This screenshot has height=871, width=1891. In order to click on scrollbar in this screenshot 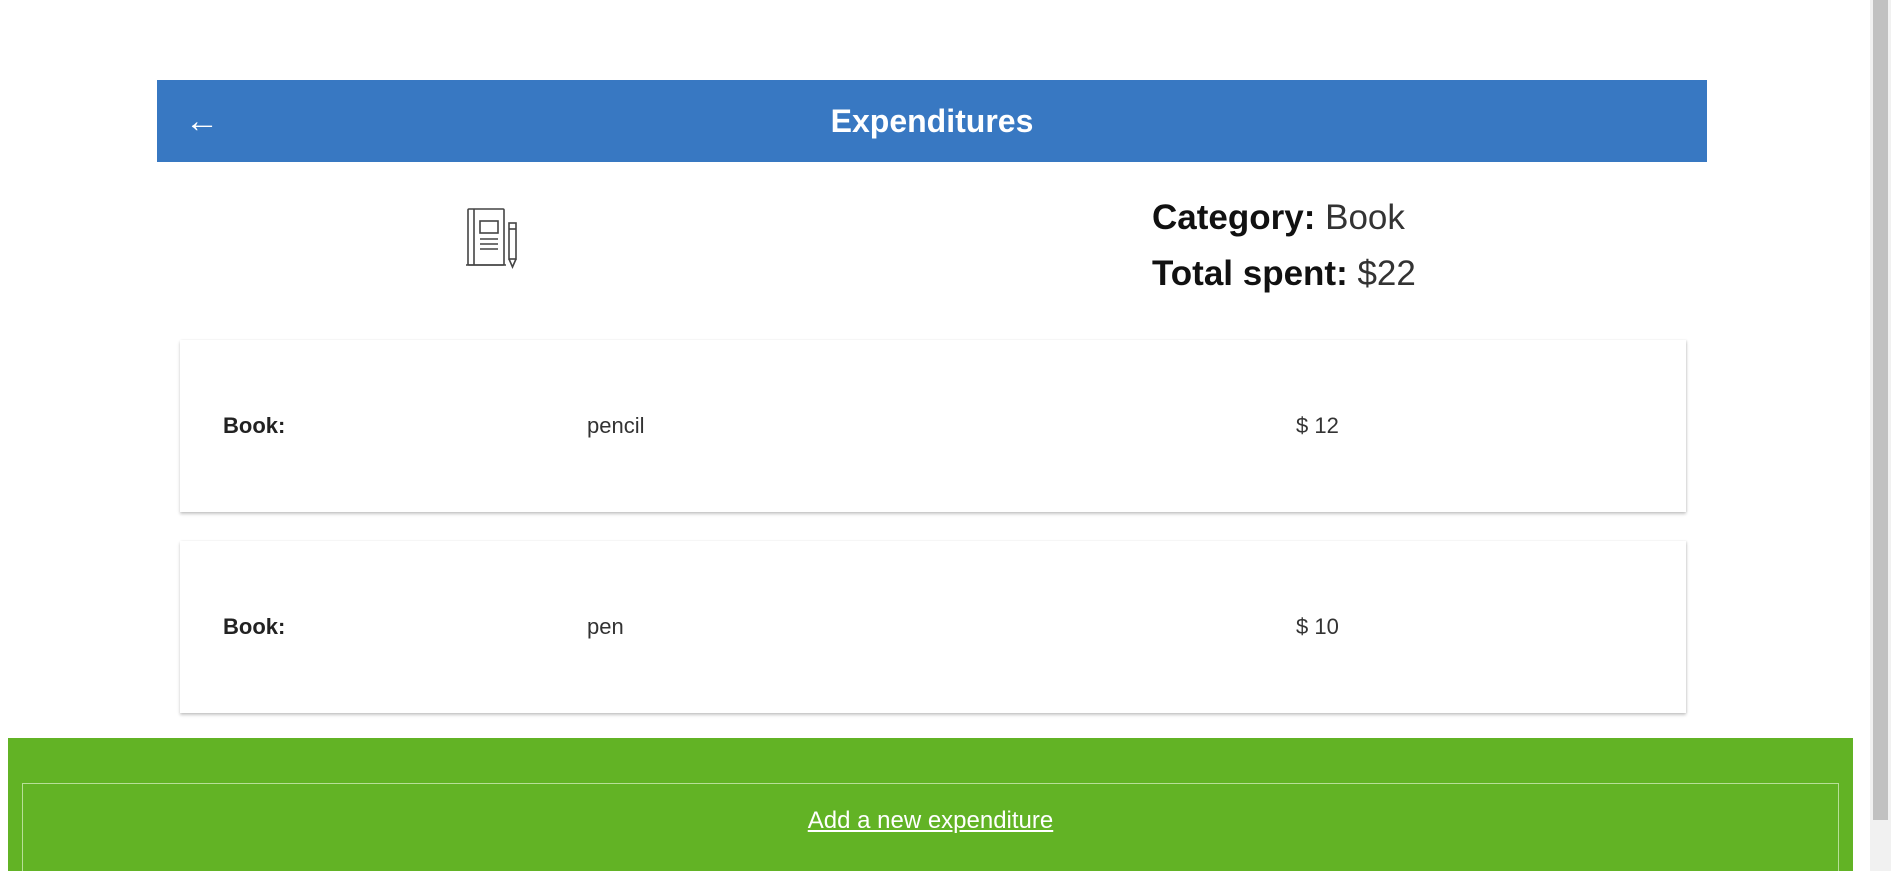, I will do `click(1880, 435)`.